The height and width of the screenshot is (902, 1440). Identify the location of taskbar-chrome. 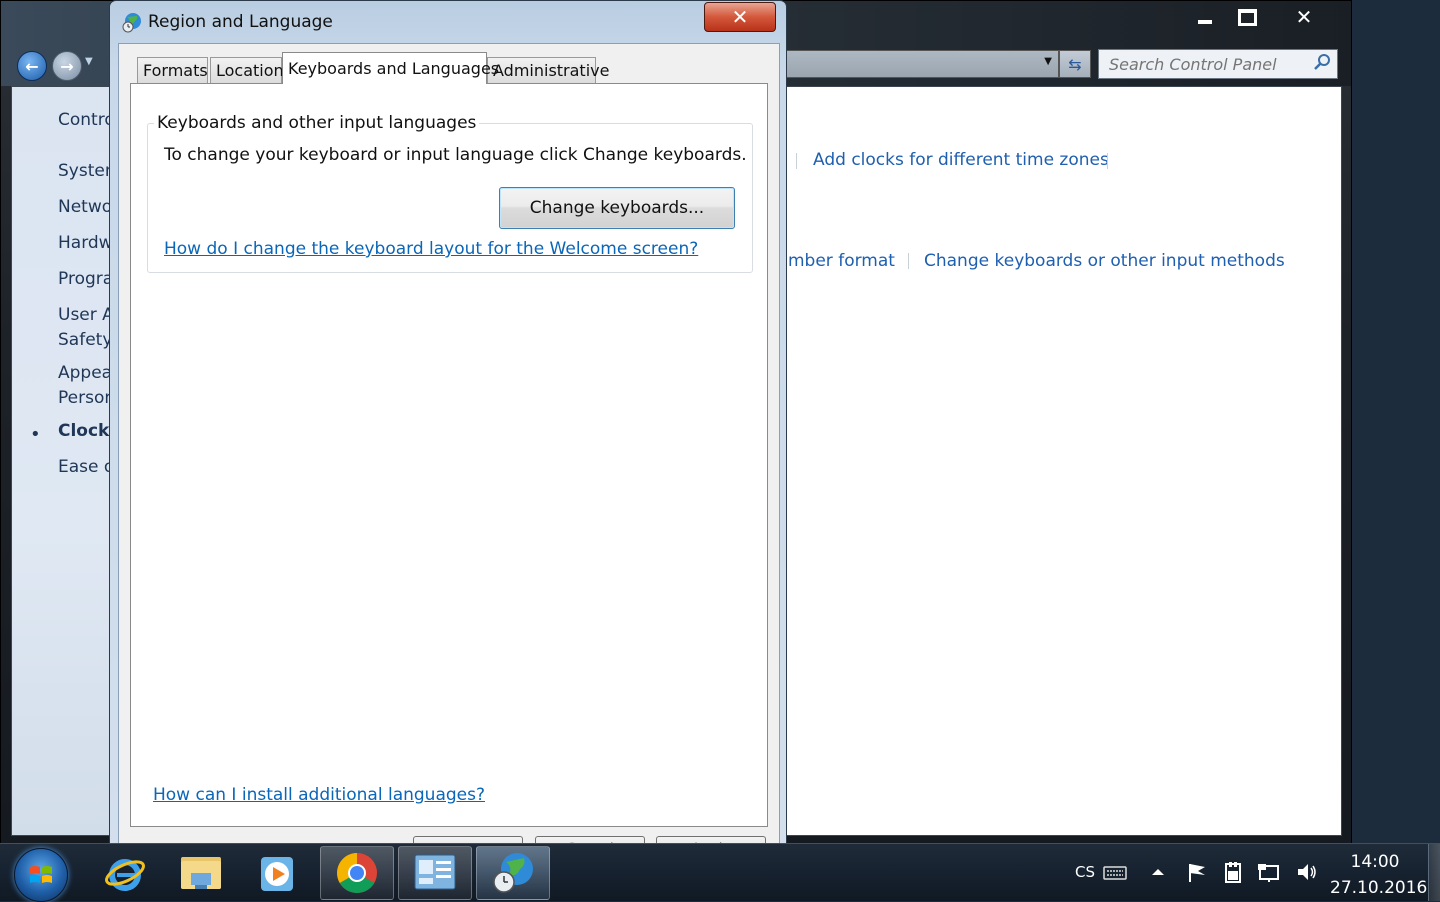
(357, 873).